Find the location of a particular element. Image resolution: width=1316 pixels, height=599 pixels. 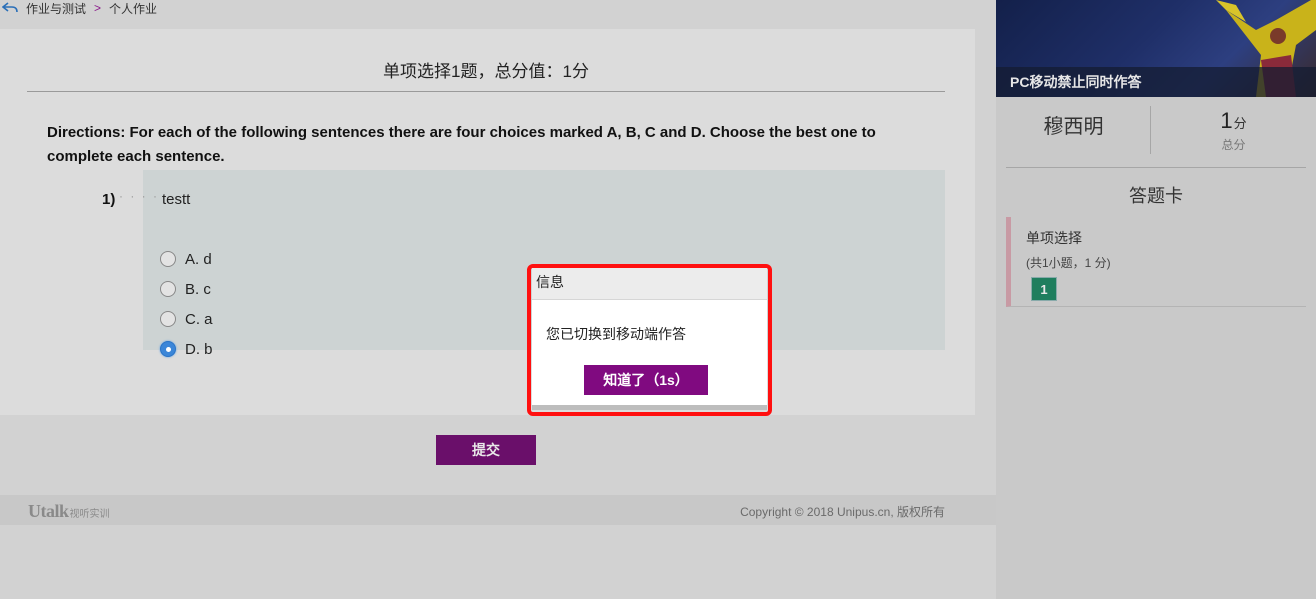

option-b-label: B. c is located at coordinates (198, 289).